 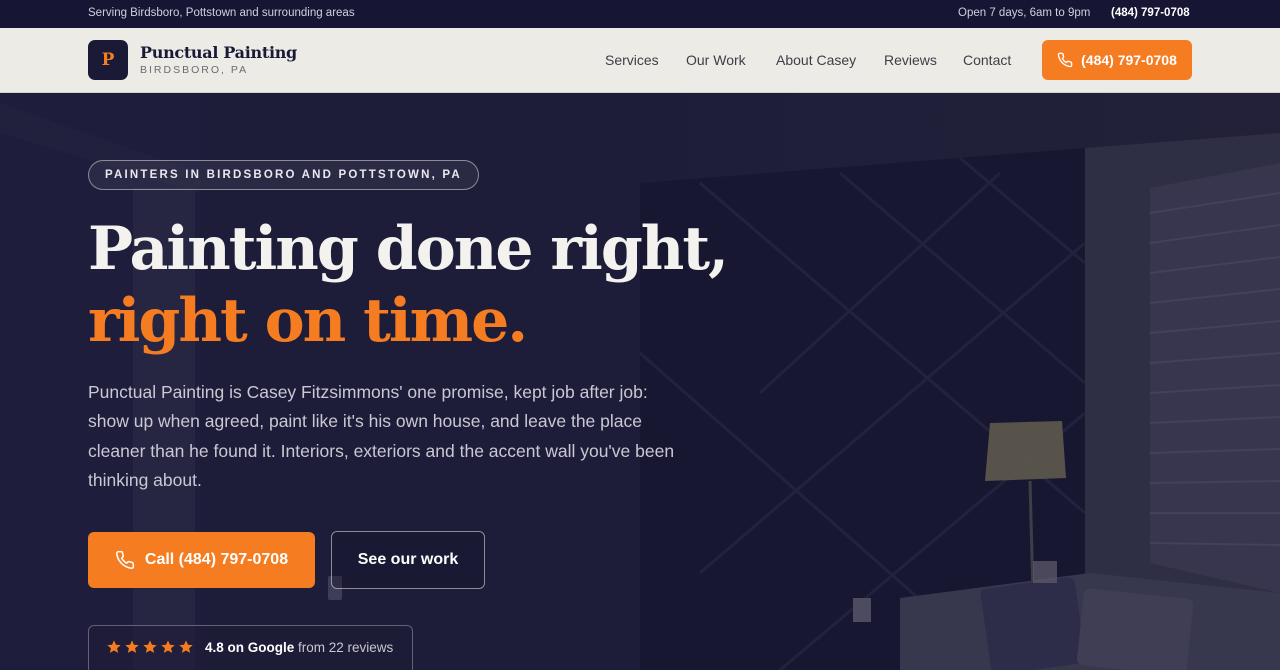 I want to click on hours-text: Open 7 days, 6am to 9pm, so click(x=1024, y=13).